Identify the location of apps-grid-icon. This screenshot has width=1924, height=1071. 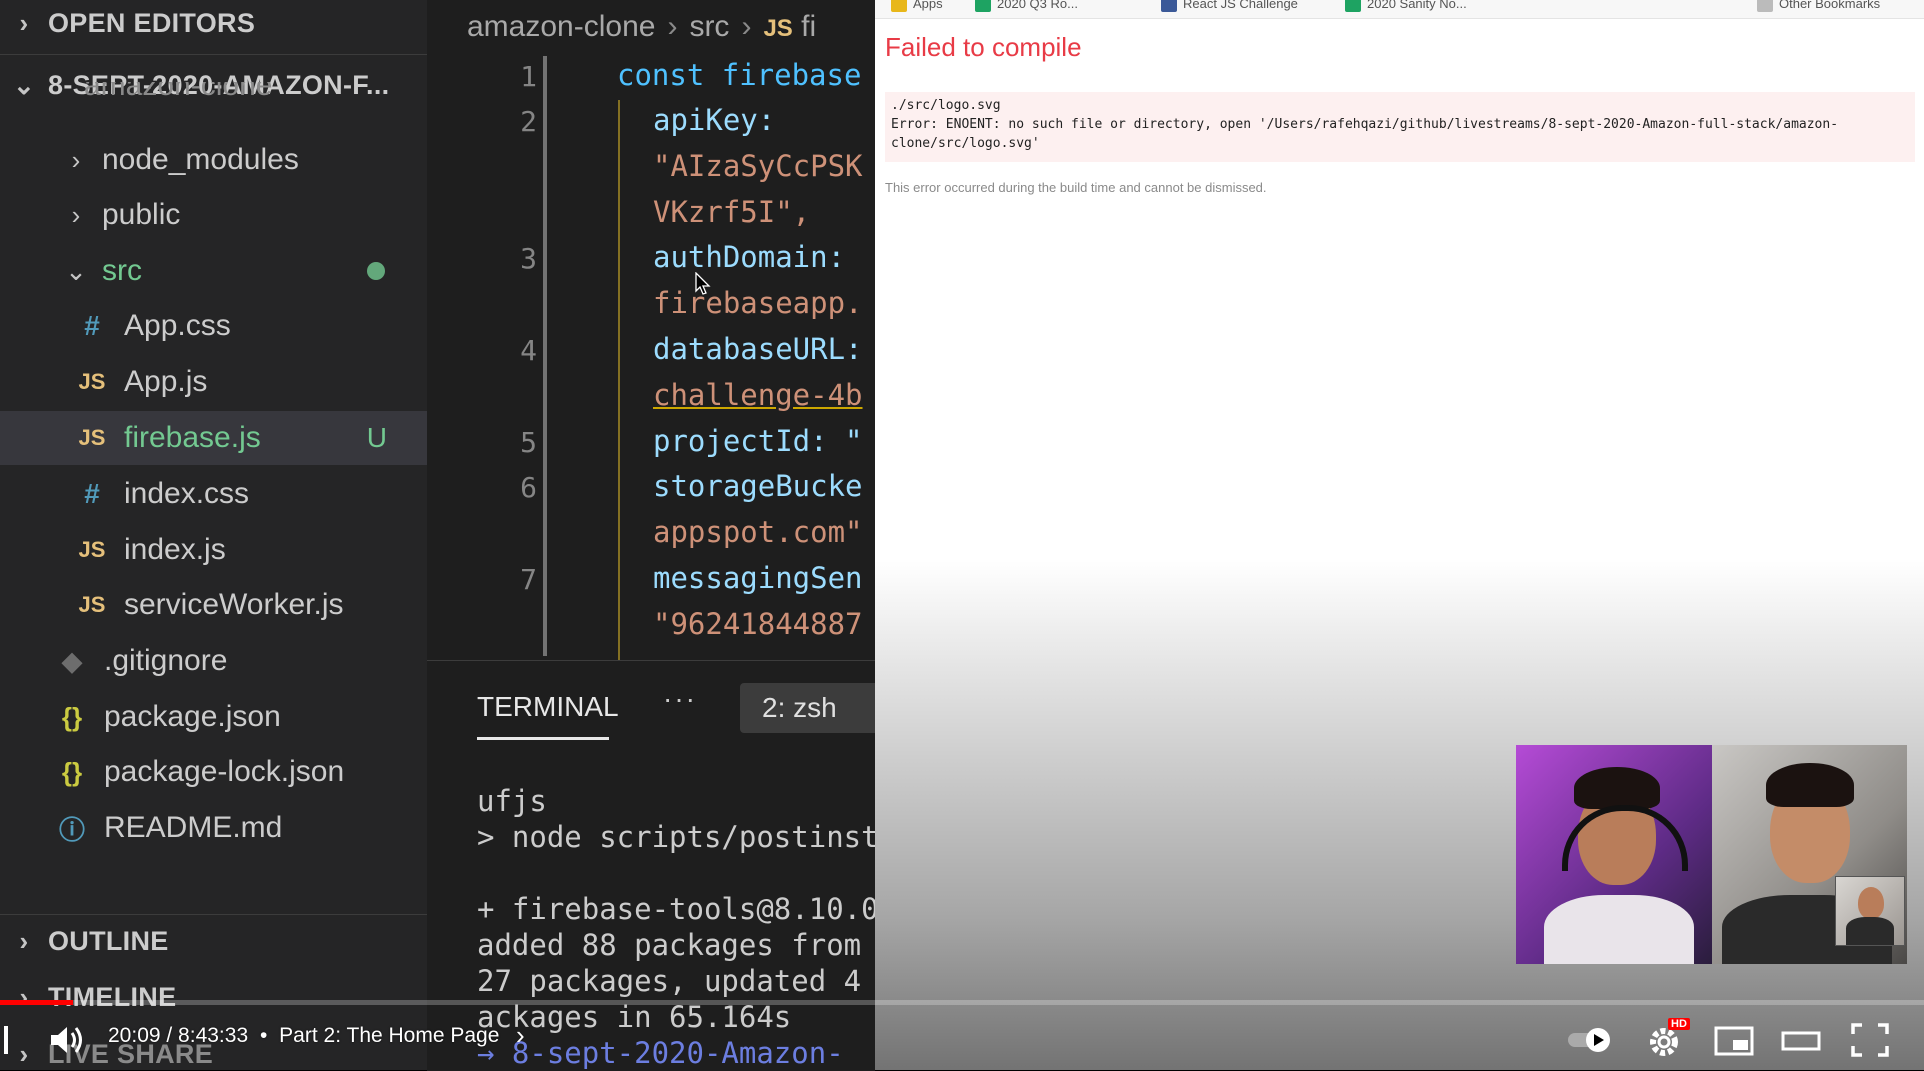
(899, 6).